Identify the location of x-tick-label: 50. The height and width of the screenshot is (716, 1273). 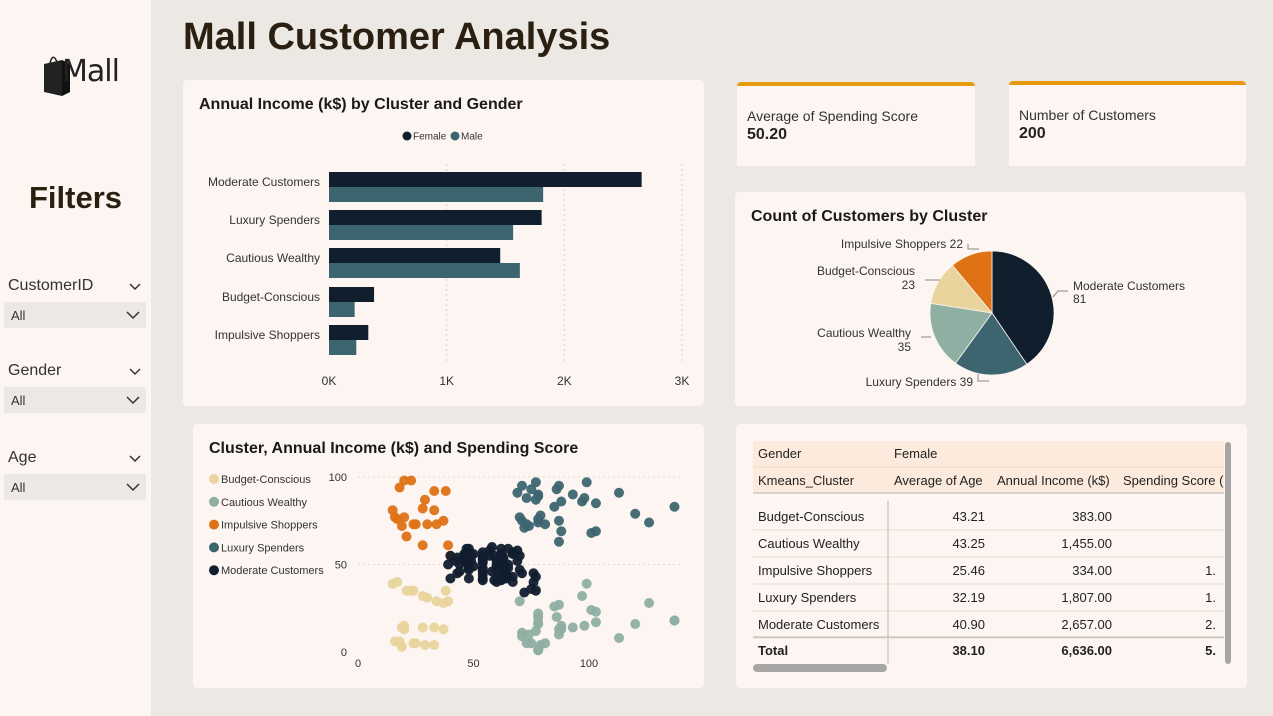
(473, 664).